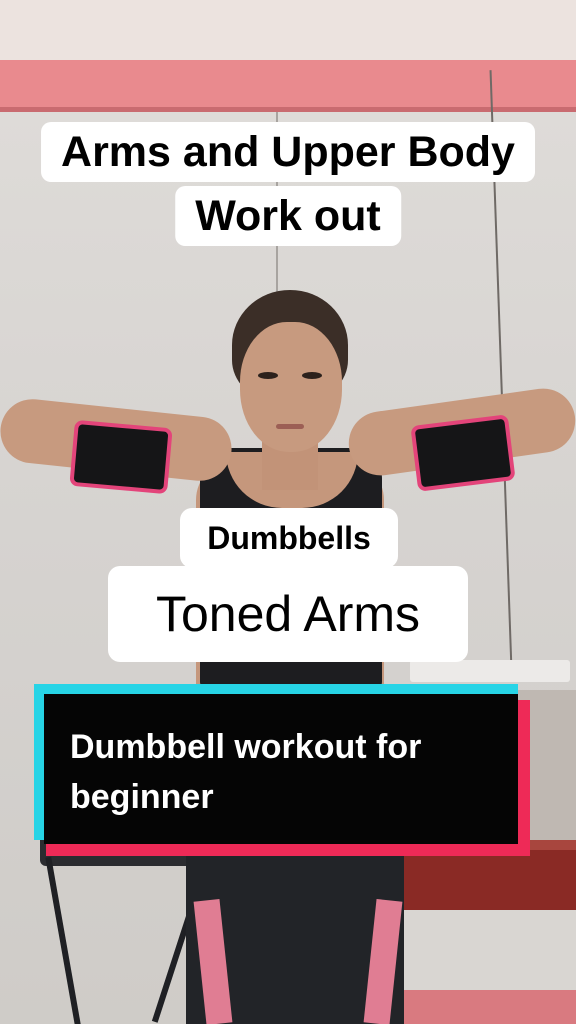 The height and width of the screenshot is (1024, 576). I want to click on toned-arms-label: Toned Arms, so click(288, 614).